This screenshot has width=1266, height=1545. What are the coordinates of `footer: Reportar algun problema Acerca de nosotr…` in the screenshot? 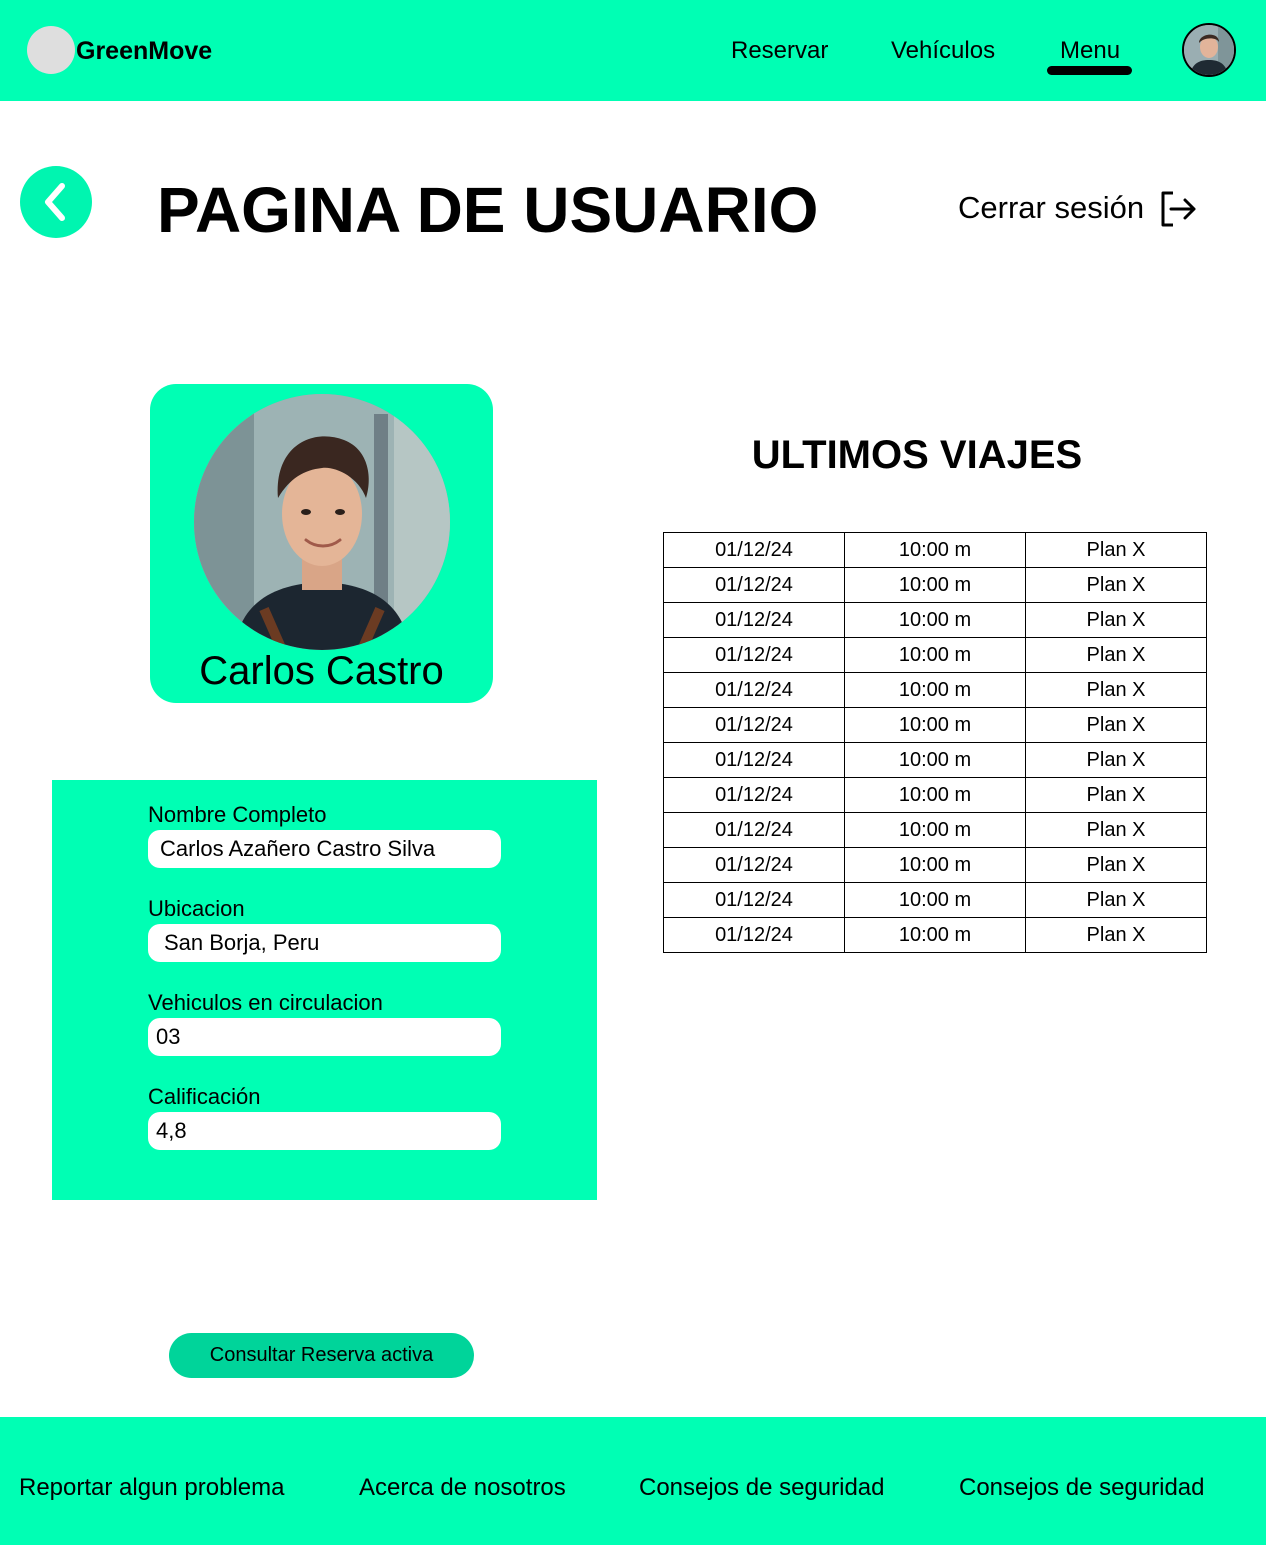 It's located at (633, 1481).